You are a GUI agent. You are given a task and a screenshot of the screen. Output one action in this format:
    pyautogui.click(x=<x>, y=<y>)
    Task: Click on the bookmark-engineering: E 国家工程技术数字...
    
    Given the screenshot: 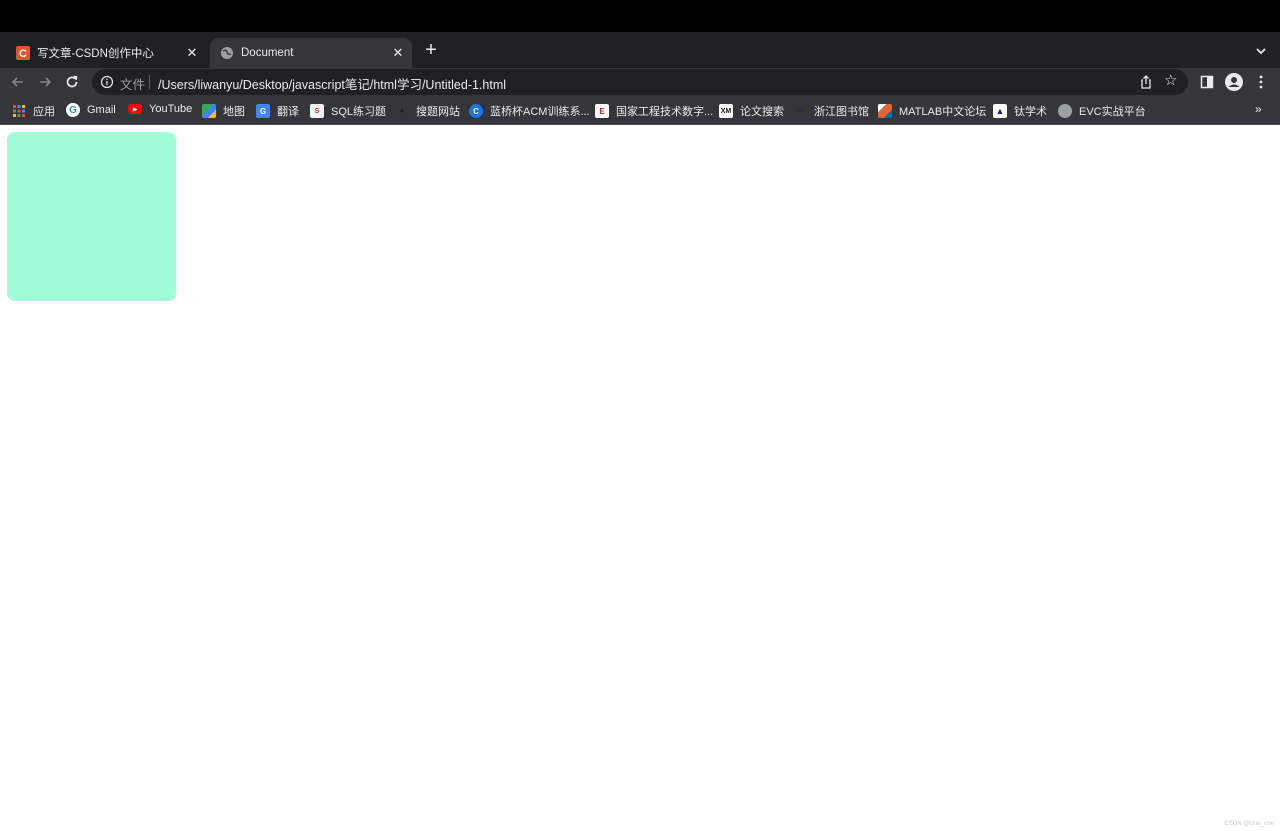 What is the action you would take?
    pyautogui.click(x=654, y=111)
    